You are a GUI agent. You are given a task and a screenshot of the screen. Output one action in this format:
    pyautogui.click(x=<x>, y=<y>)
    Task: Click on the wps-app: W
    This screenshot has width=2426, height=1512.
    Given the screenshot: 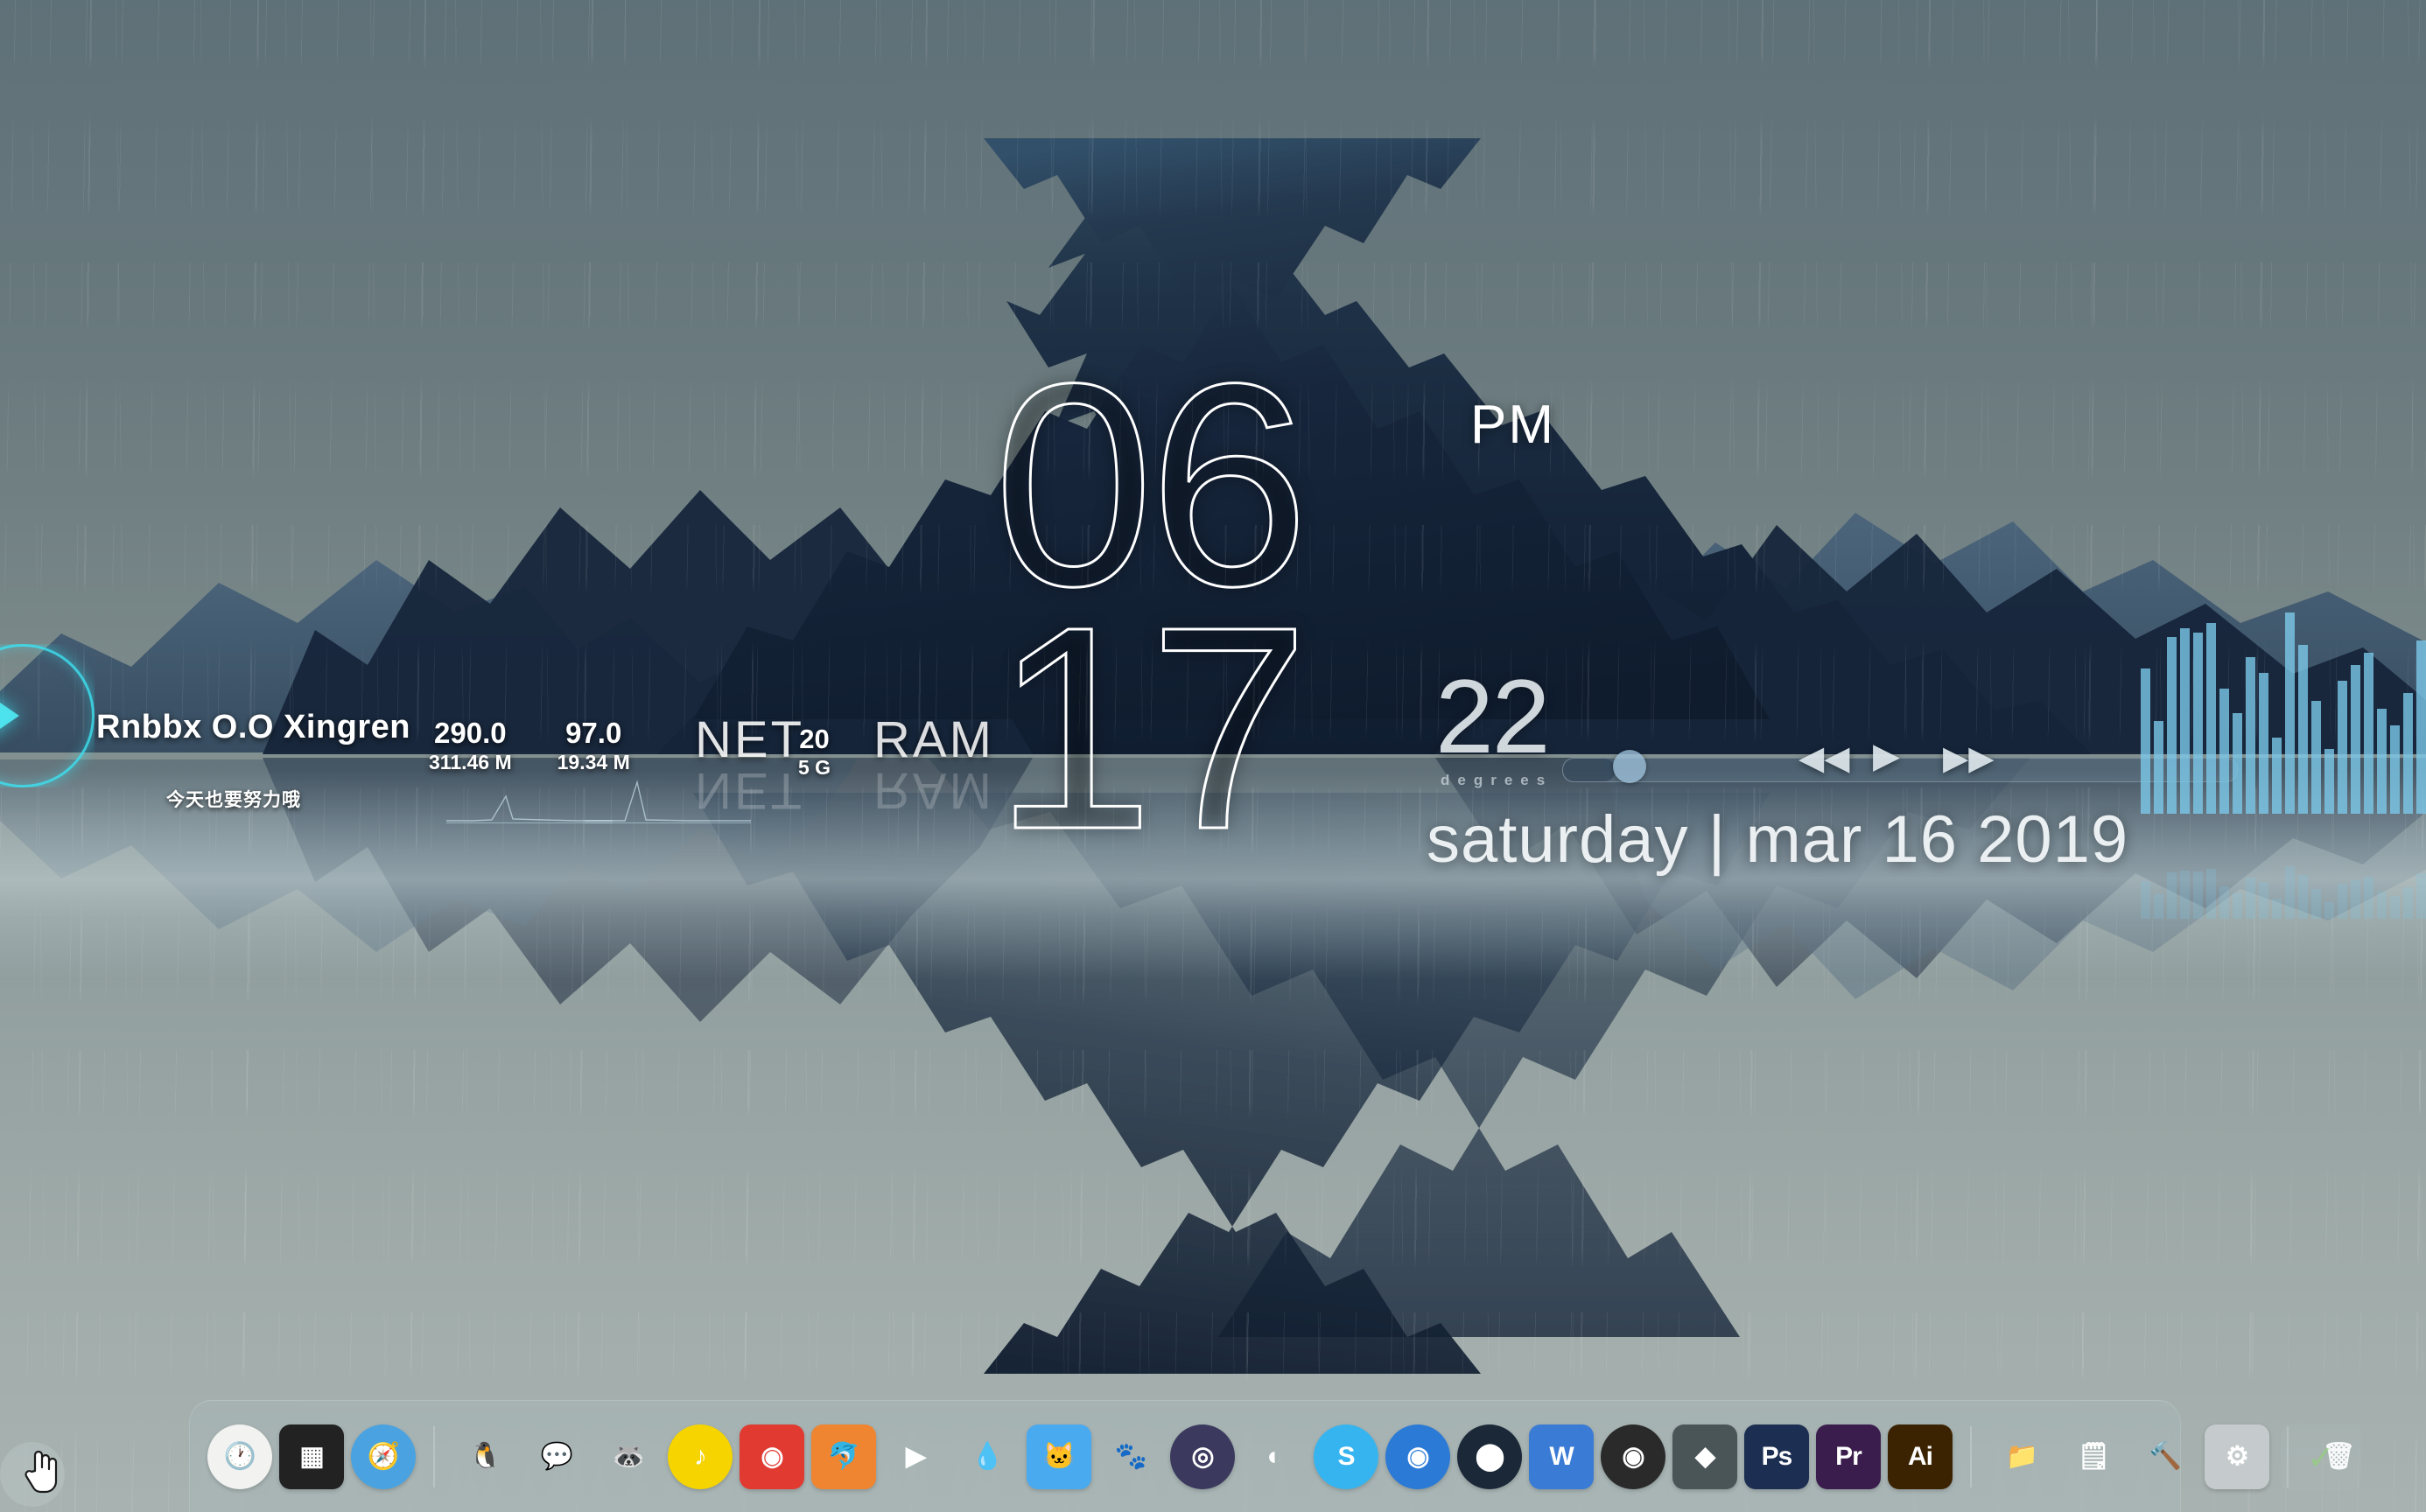 What is the action you would take?
    pyautogui.click(x=1561, y=1456)
    